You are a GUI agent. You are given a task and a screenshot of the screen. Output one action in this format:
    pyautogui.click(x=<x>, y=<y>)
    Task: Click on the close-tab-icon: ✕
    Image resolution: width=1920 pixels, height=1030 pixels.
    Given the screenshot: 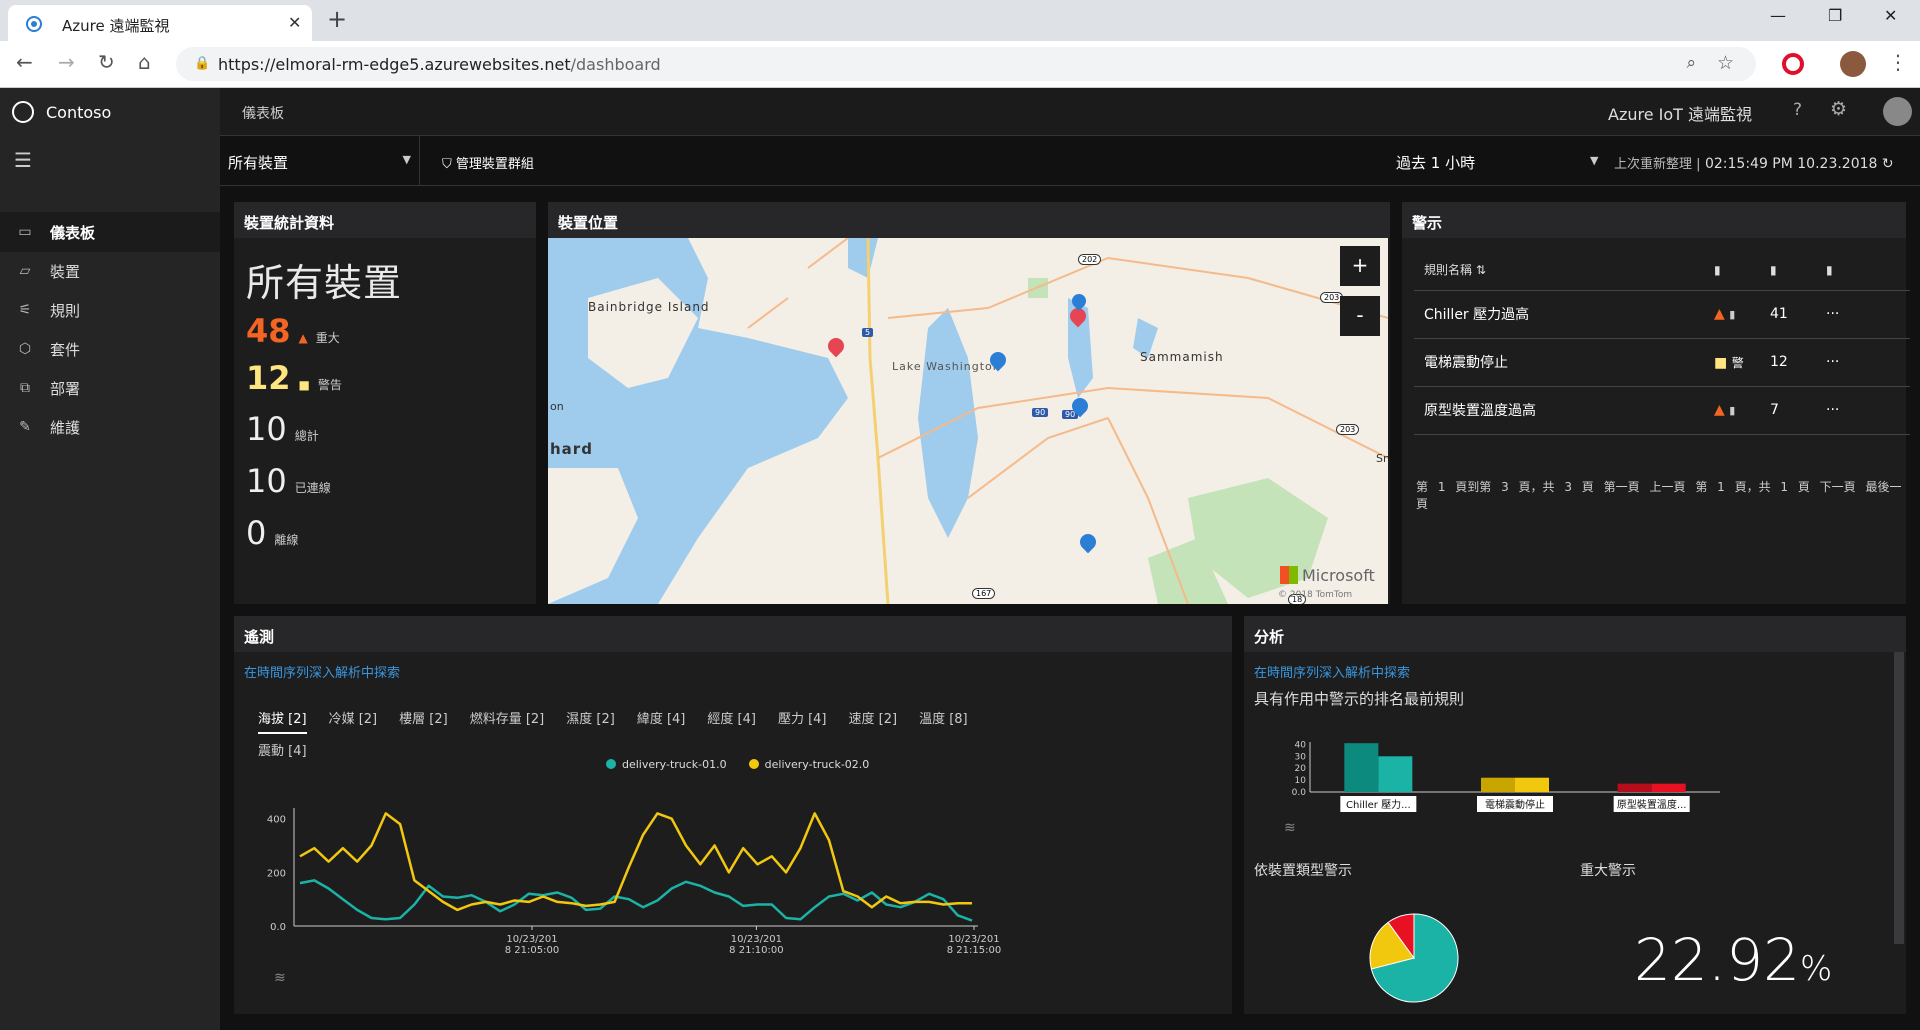 What is the action you would take?
    pyautogui.click(x=294, y=22)
    